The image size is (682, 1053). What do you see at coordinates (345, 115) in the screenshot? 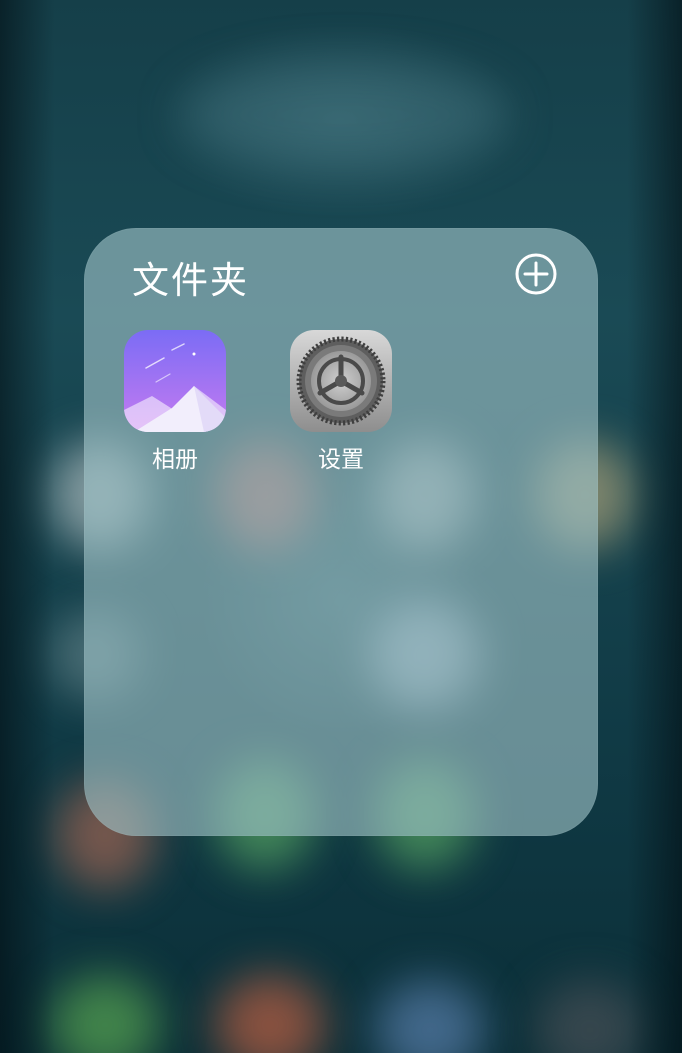
I see `blurred-widget` at bounding box center [345, 115].